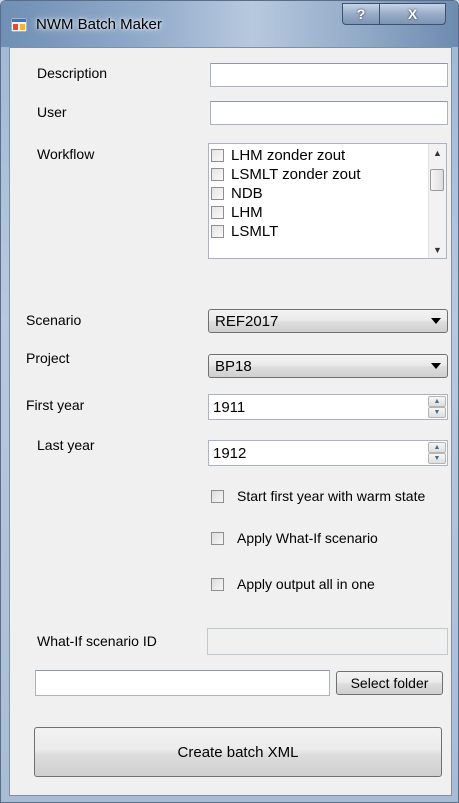 Image resolution: width=459 pixels, height=803 pixels. I want to click on first-year-value: 1911, so click(229, 407).